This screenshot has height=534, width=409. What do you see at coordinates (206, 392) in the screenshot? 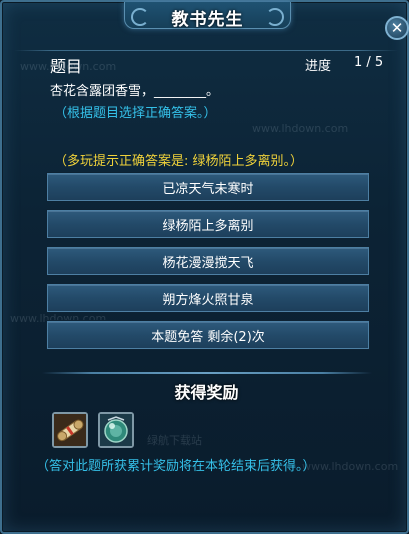
I see `reward-title: 获得奖励` at bounding box center [206, 392].